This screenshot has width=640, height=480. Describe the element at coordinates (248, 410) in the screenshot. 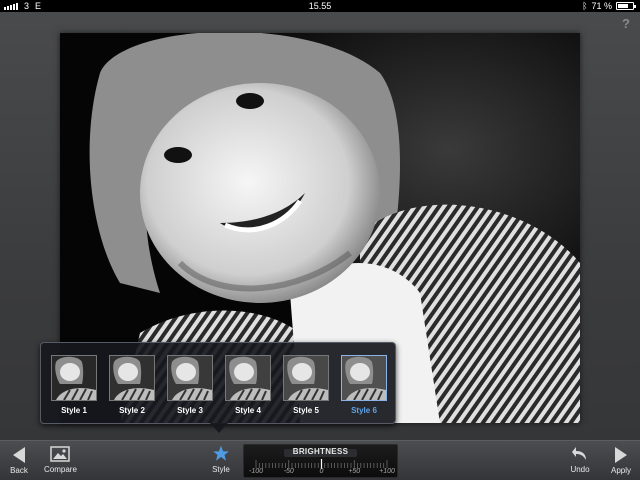

I see `style-thumb-label: Style 4` at that location.